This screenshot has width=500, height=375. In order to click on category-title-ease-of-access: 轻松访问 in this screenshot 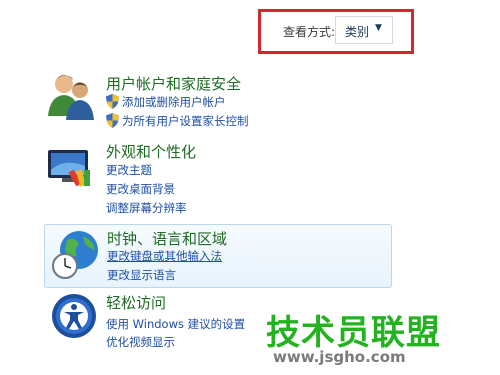, I will do `click(136, 302)`.